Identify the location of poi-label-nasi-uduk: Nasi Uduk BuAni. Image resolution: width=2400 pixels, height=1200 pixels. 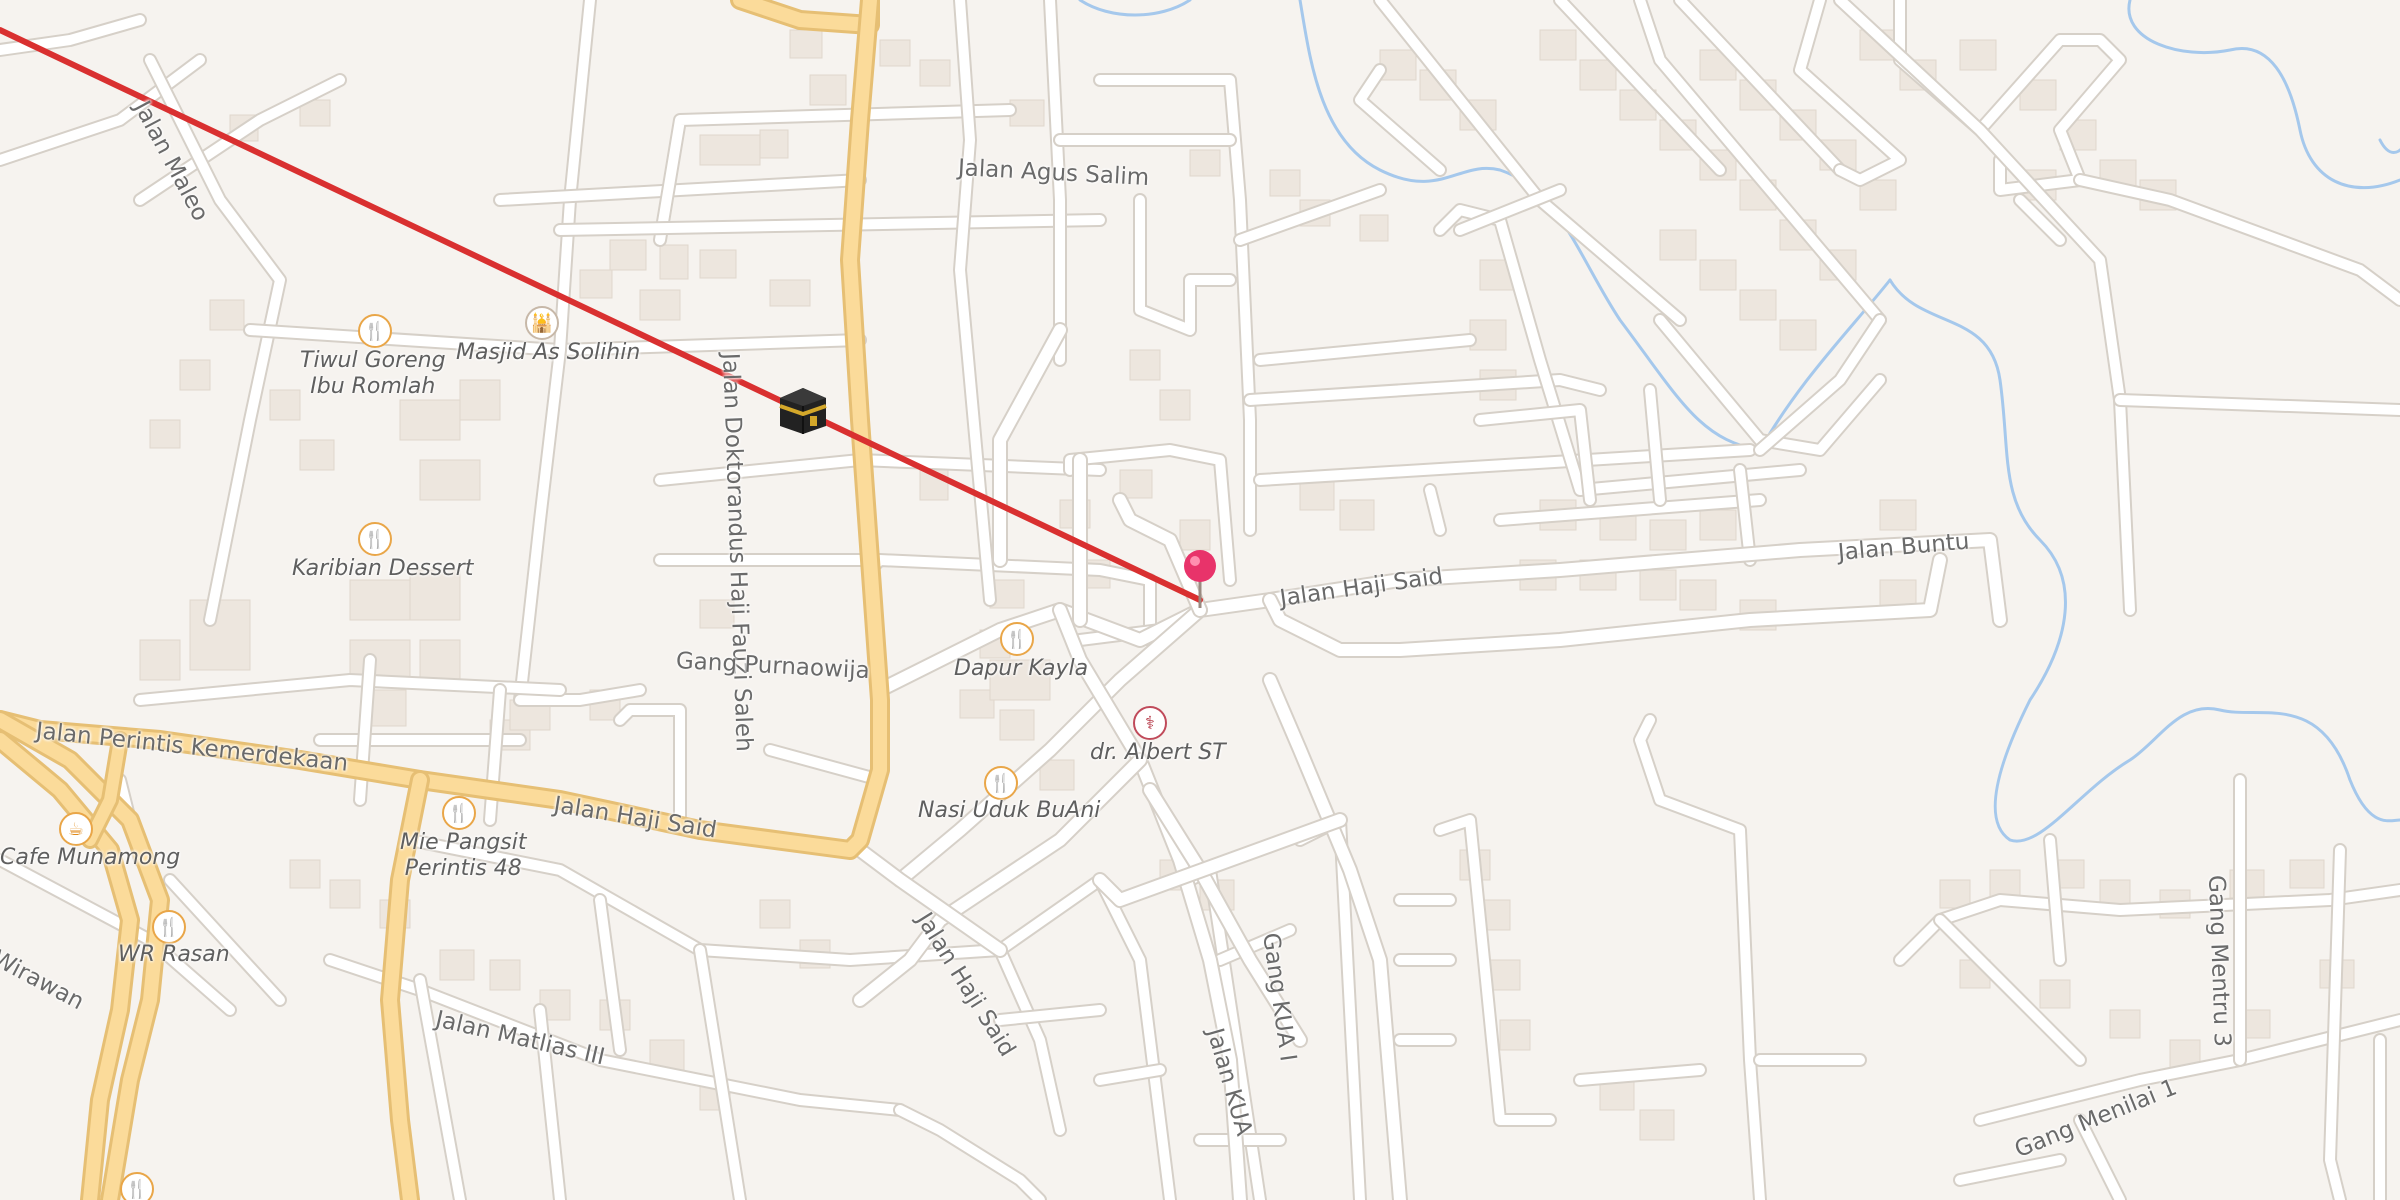
(1009, 811).